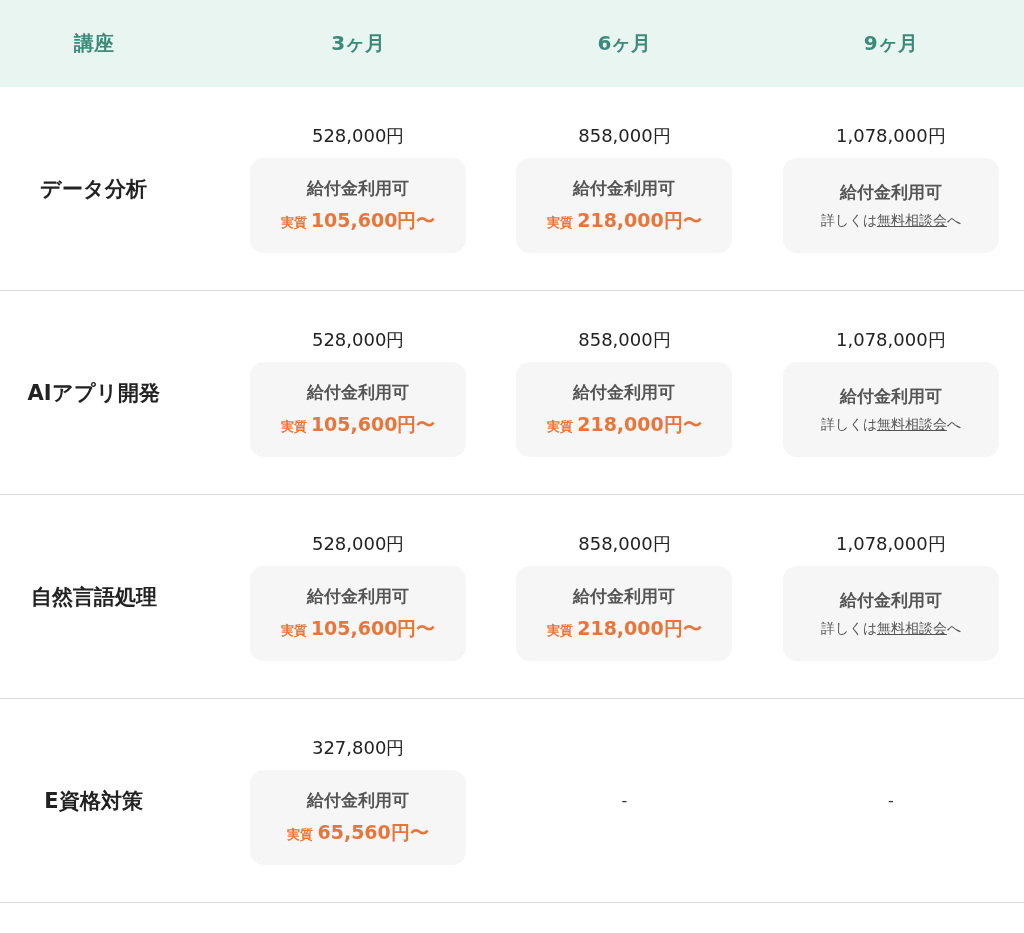 The width and height of the screenshot is (1024, 933). Describe the element at coordinates (93, 43) in the screenshot. I see `column-header: 講座` at that location.